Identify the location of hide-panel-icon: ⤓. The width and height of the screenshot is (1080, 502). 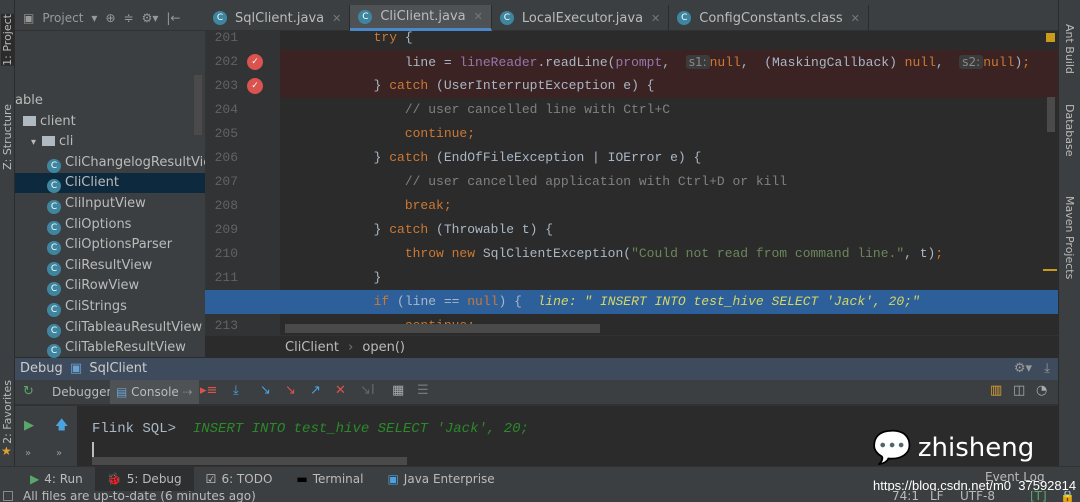
(1047, 369).